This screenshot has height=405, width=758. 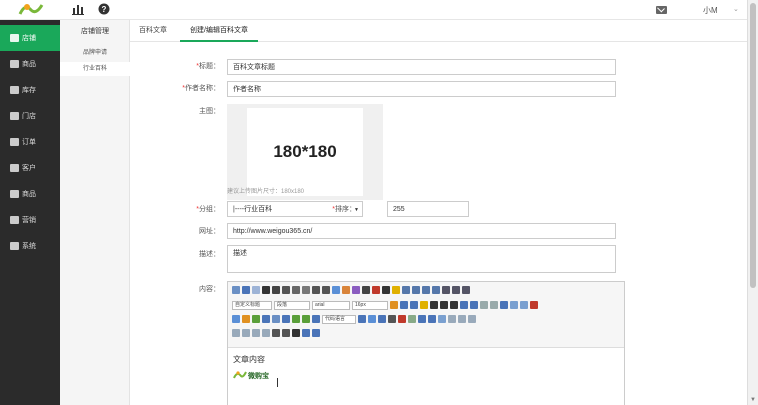 I want to click on font-size-select: 16px, so click(x=370, y=305).